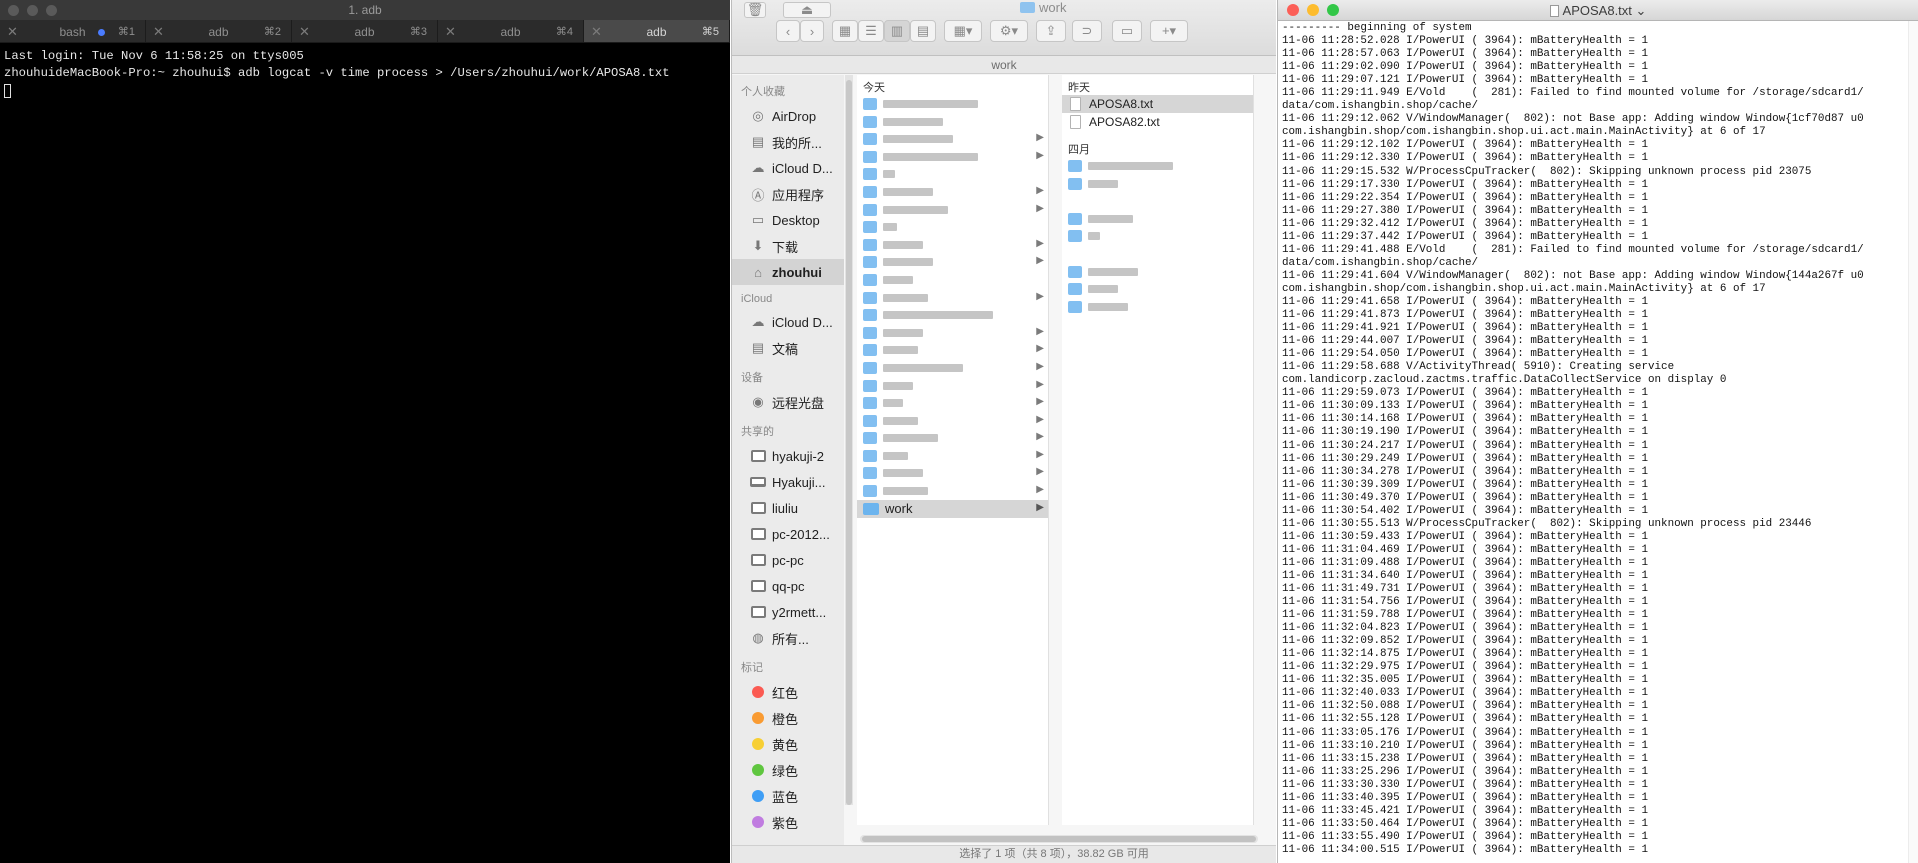  Describe the element at coordinates (1127, 31) in the screenshot. I see `new-folder-icon: ▭` at that location.